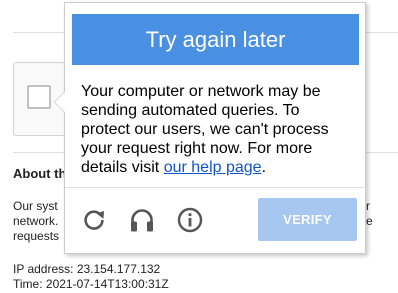  What do you see at coordinates (215, 39) in the screenshot?
I see `error-banner: Try again later` at bounding box center [215, 39].